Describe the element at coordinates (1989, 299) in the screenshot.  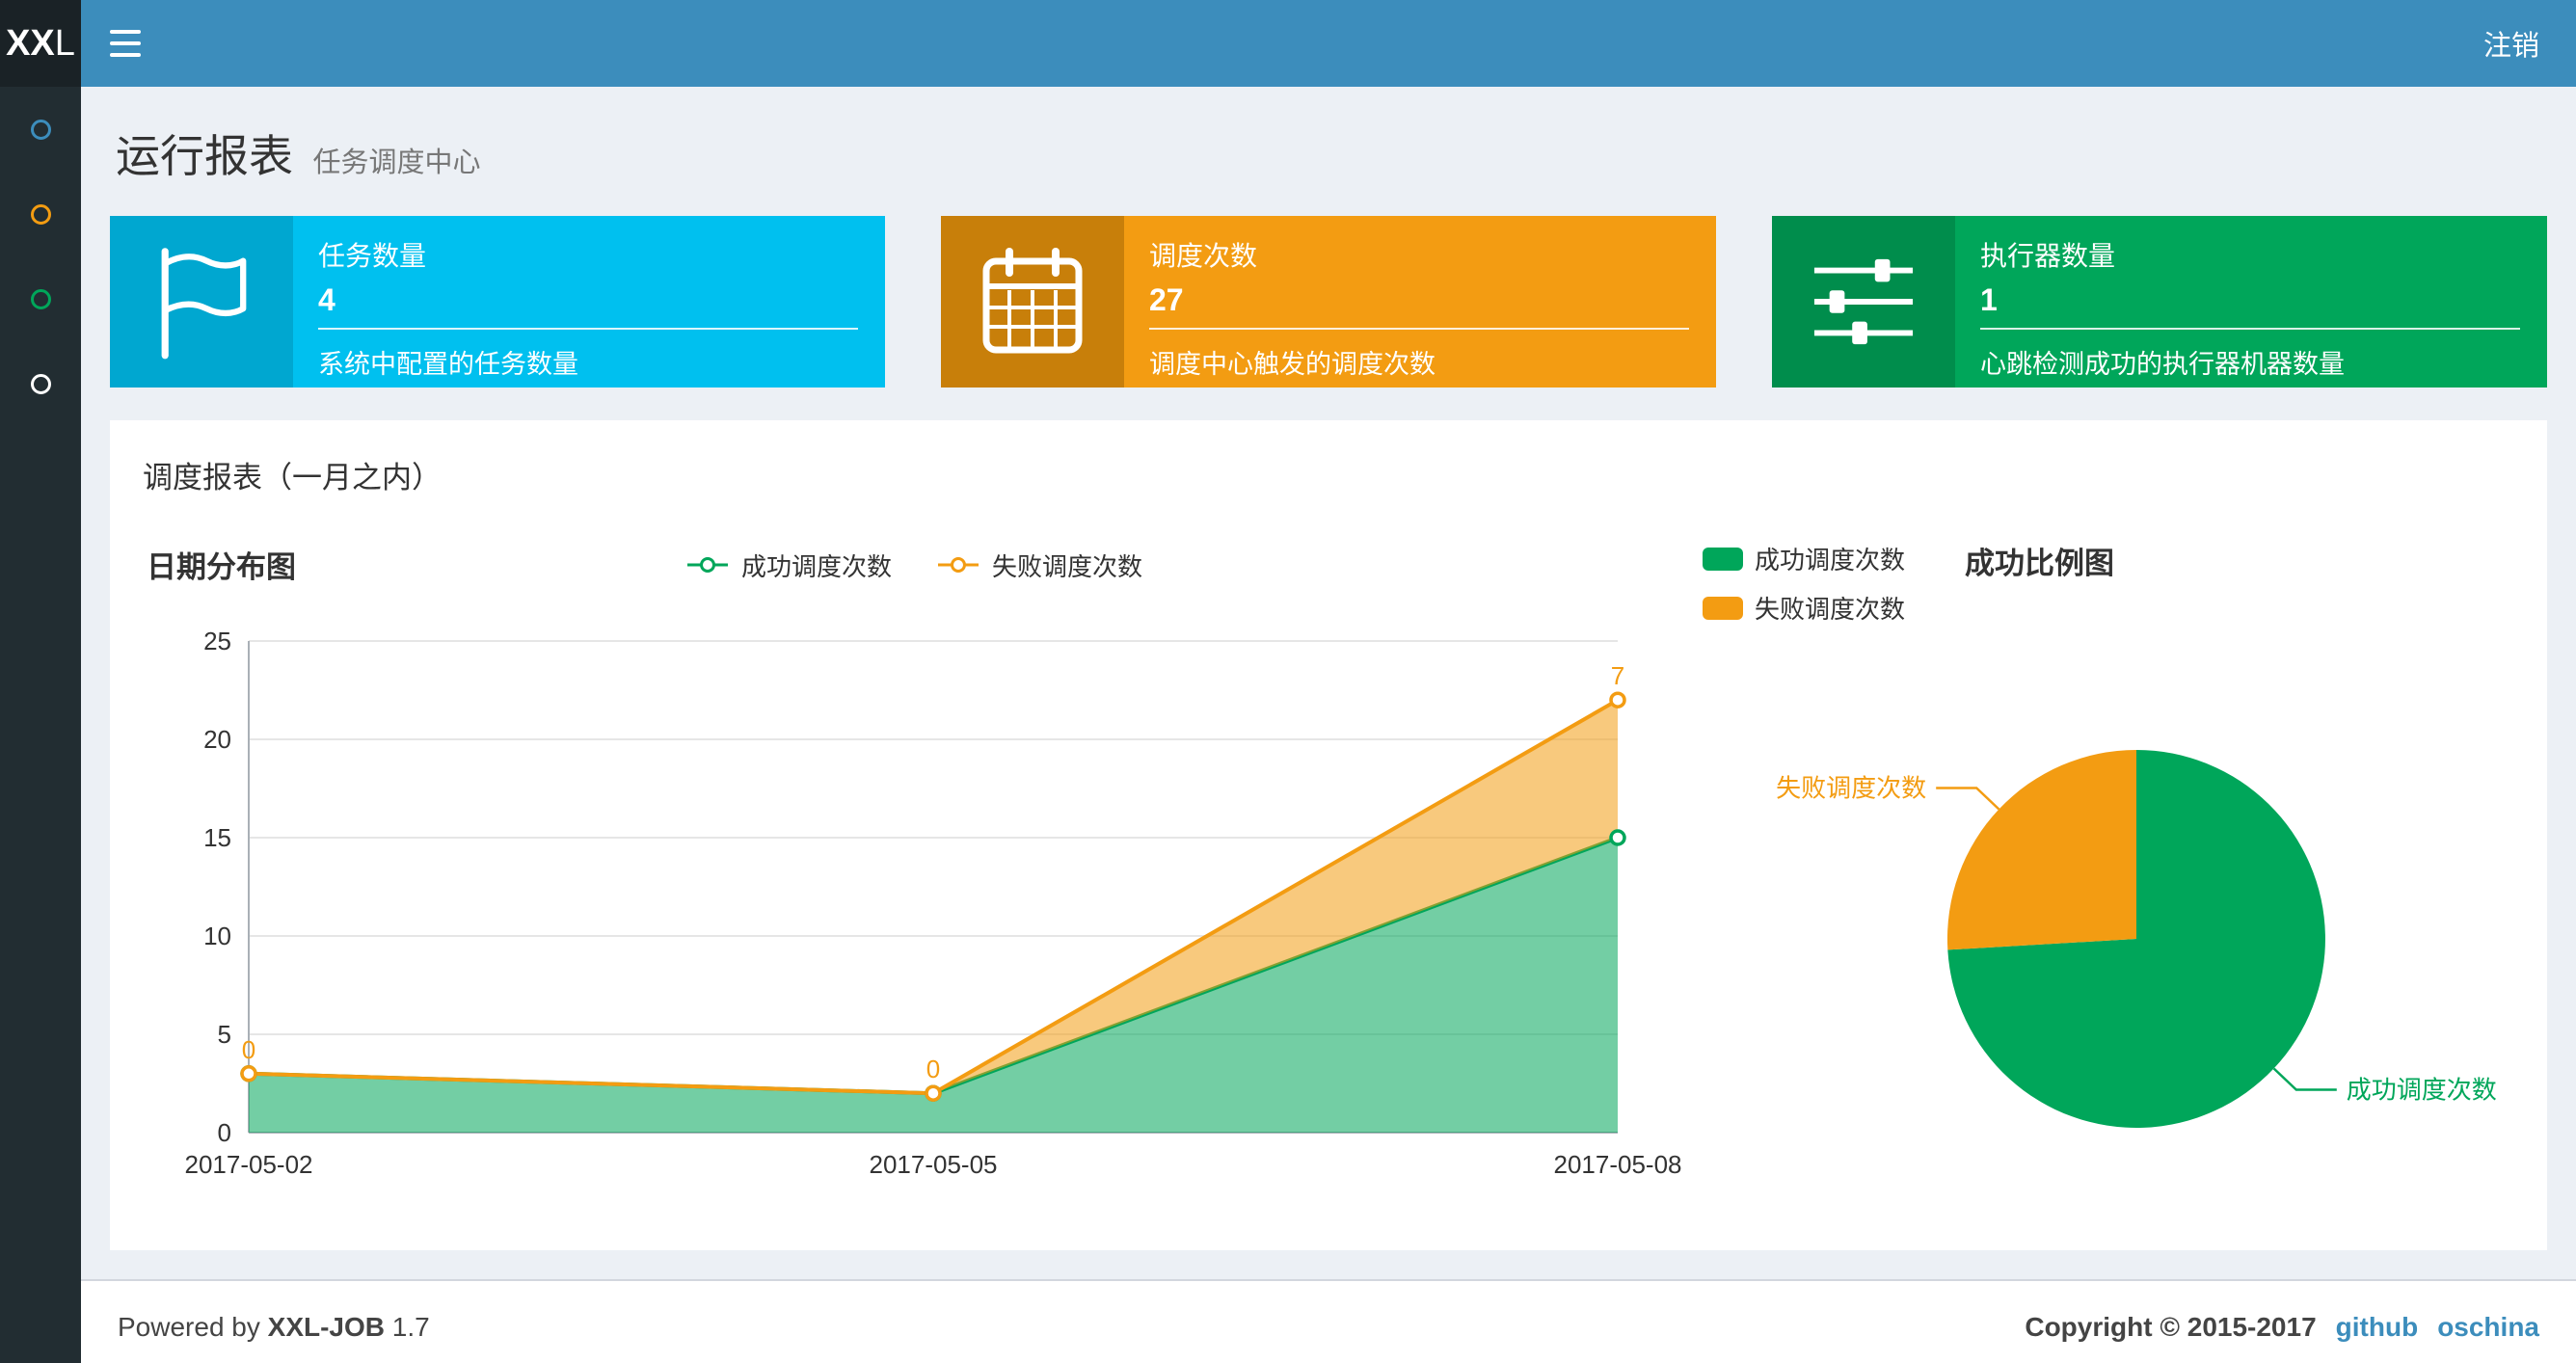
I see `info-box-value: 1` at that location.